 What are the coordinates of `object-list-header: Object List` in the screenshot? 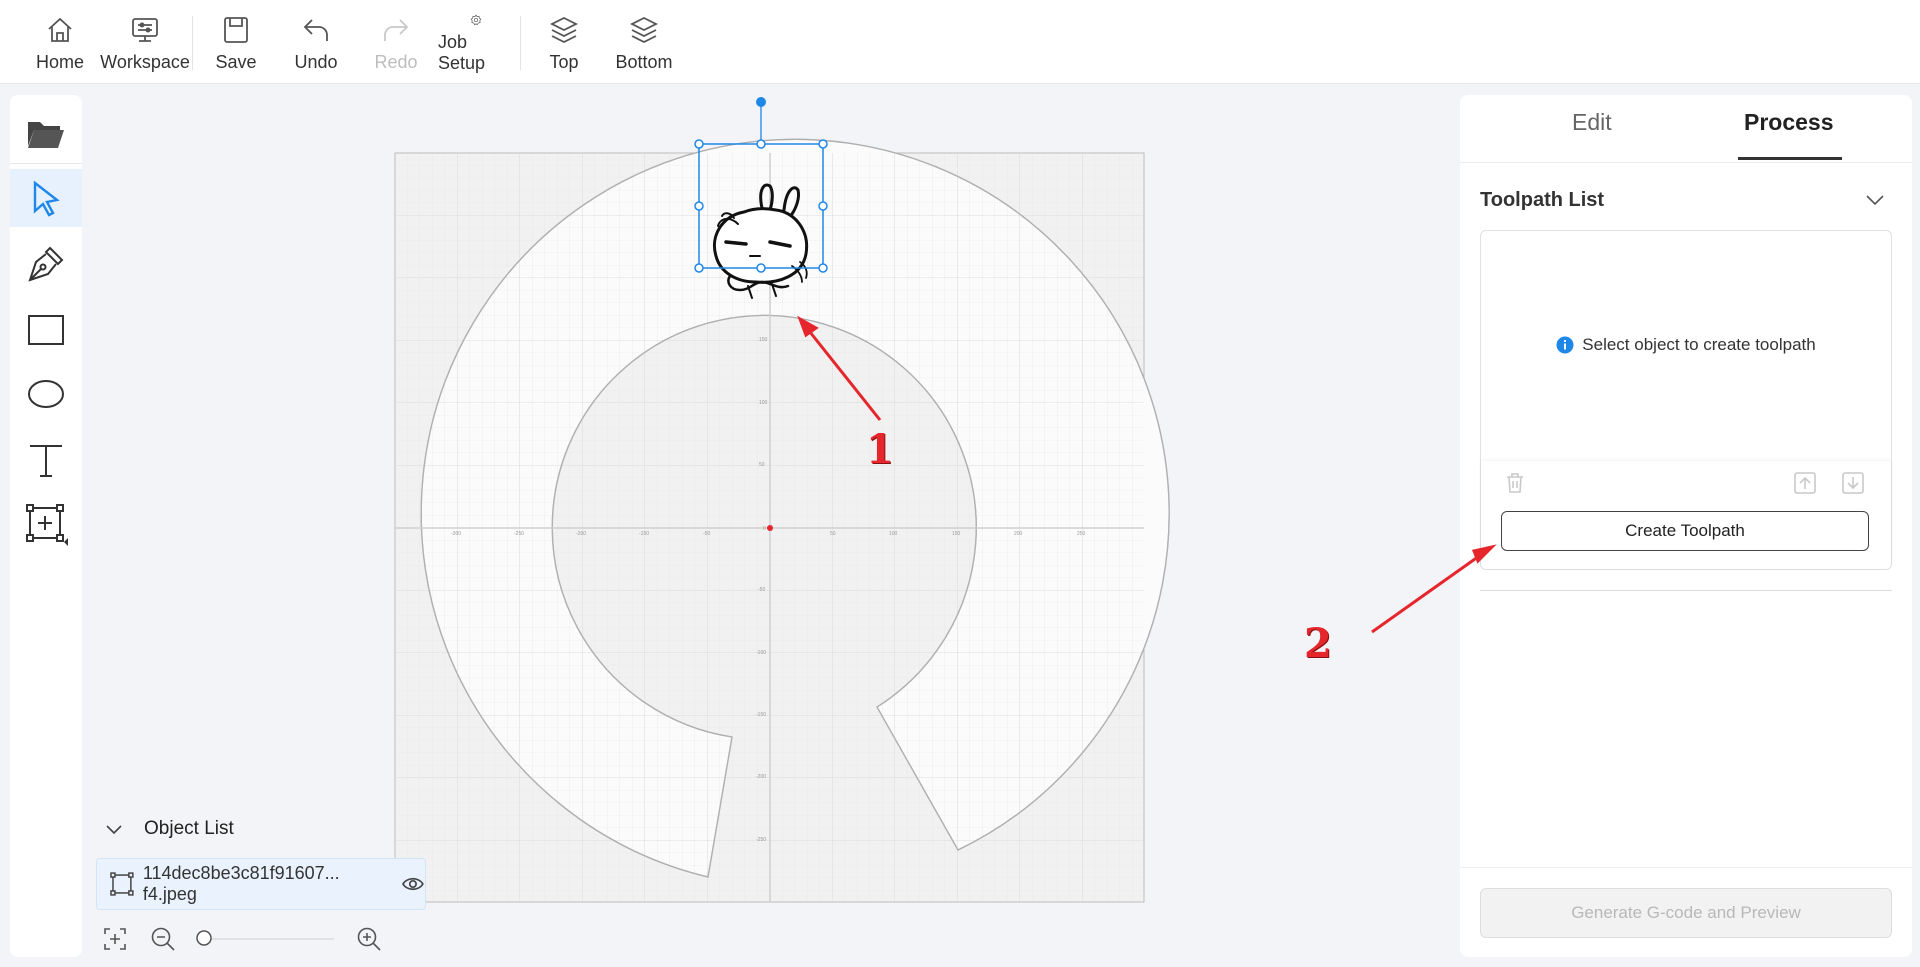 It's located at (169, 829).